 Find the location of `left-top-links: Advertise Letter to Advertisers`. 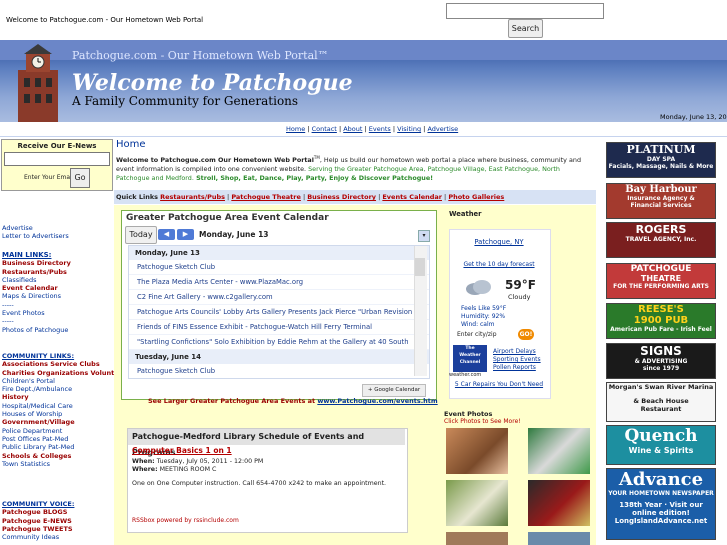

left-top-links: Advertise Letter to Advertisers is located at coordinates (35, 232).